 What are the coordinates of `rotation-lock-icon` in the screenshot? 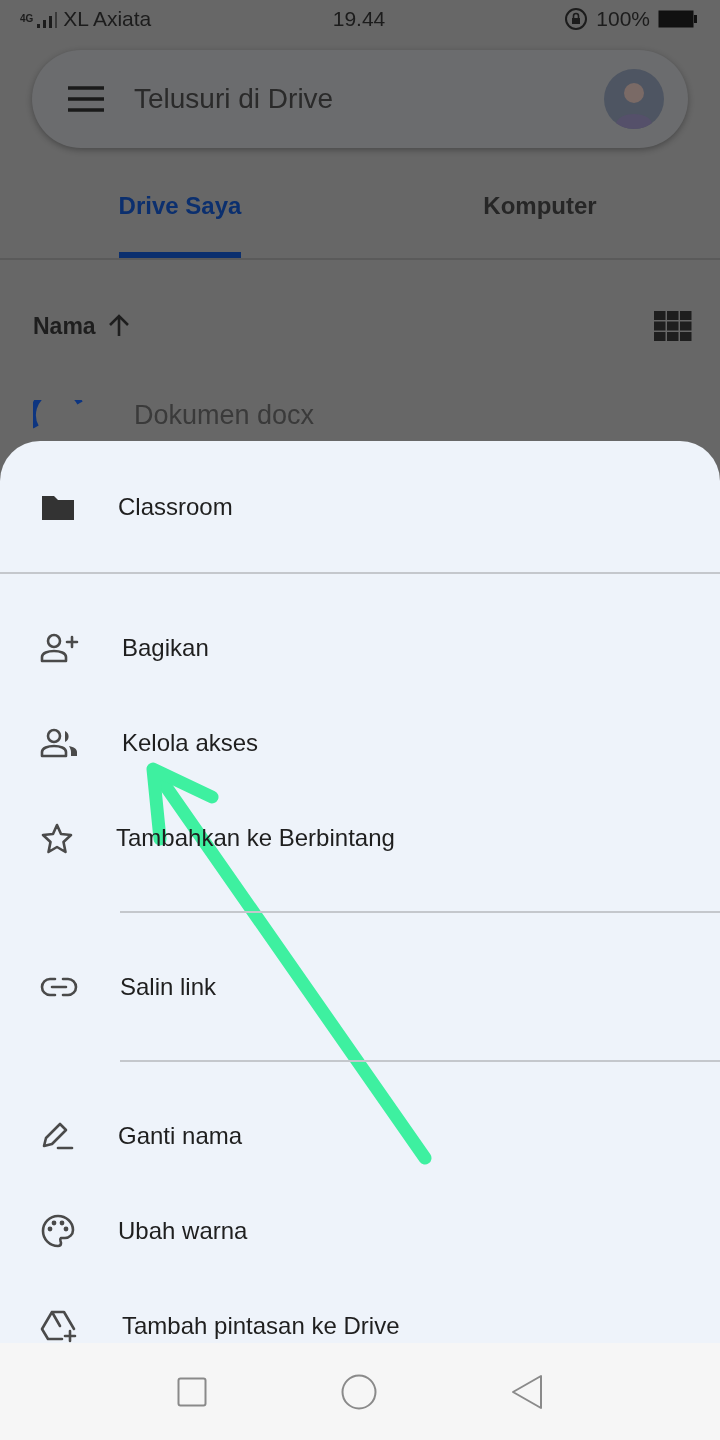 It's located at (576, 19).